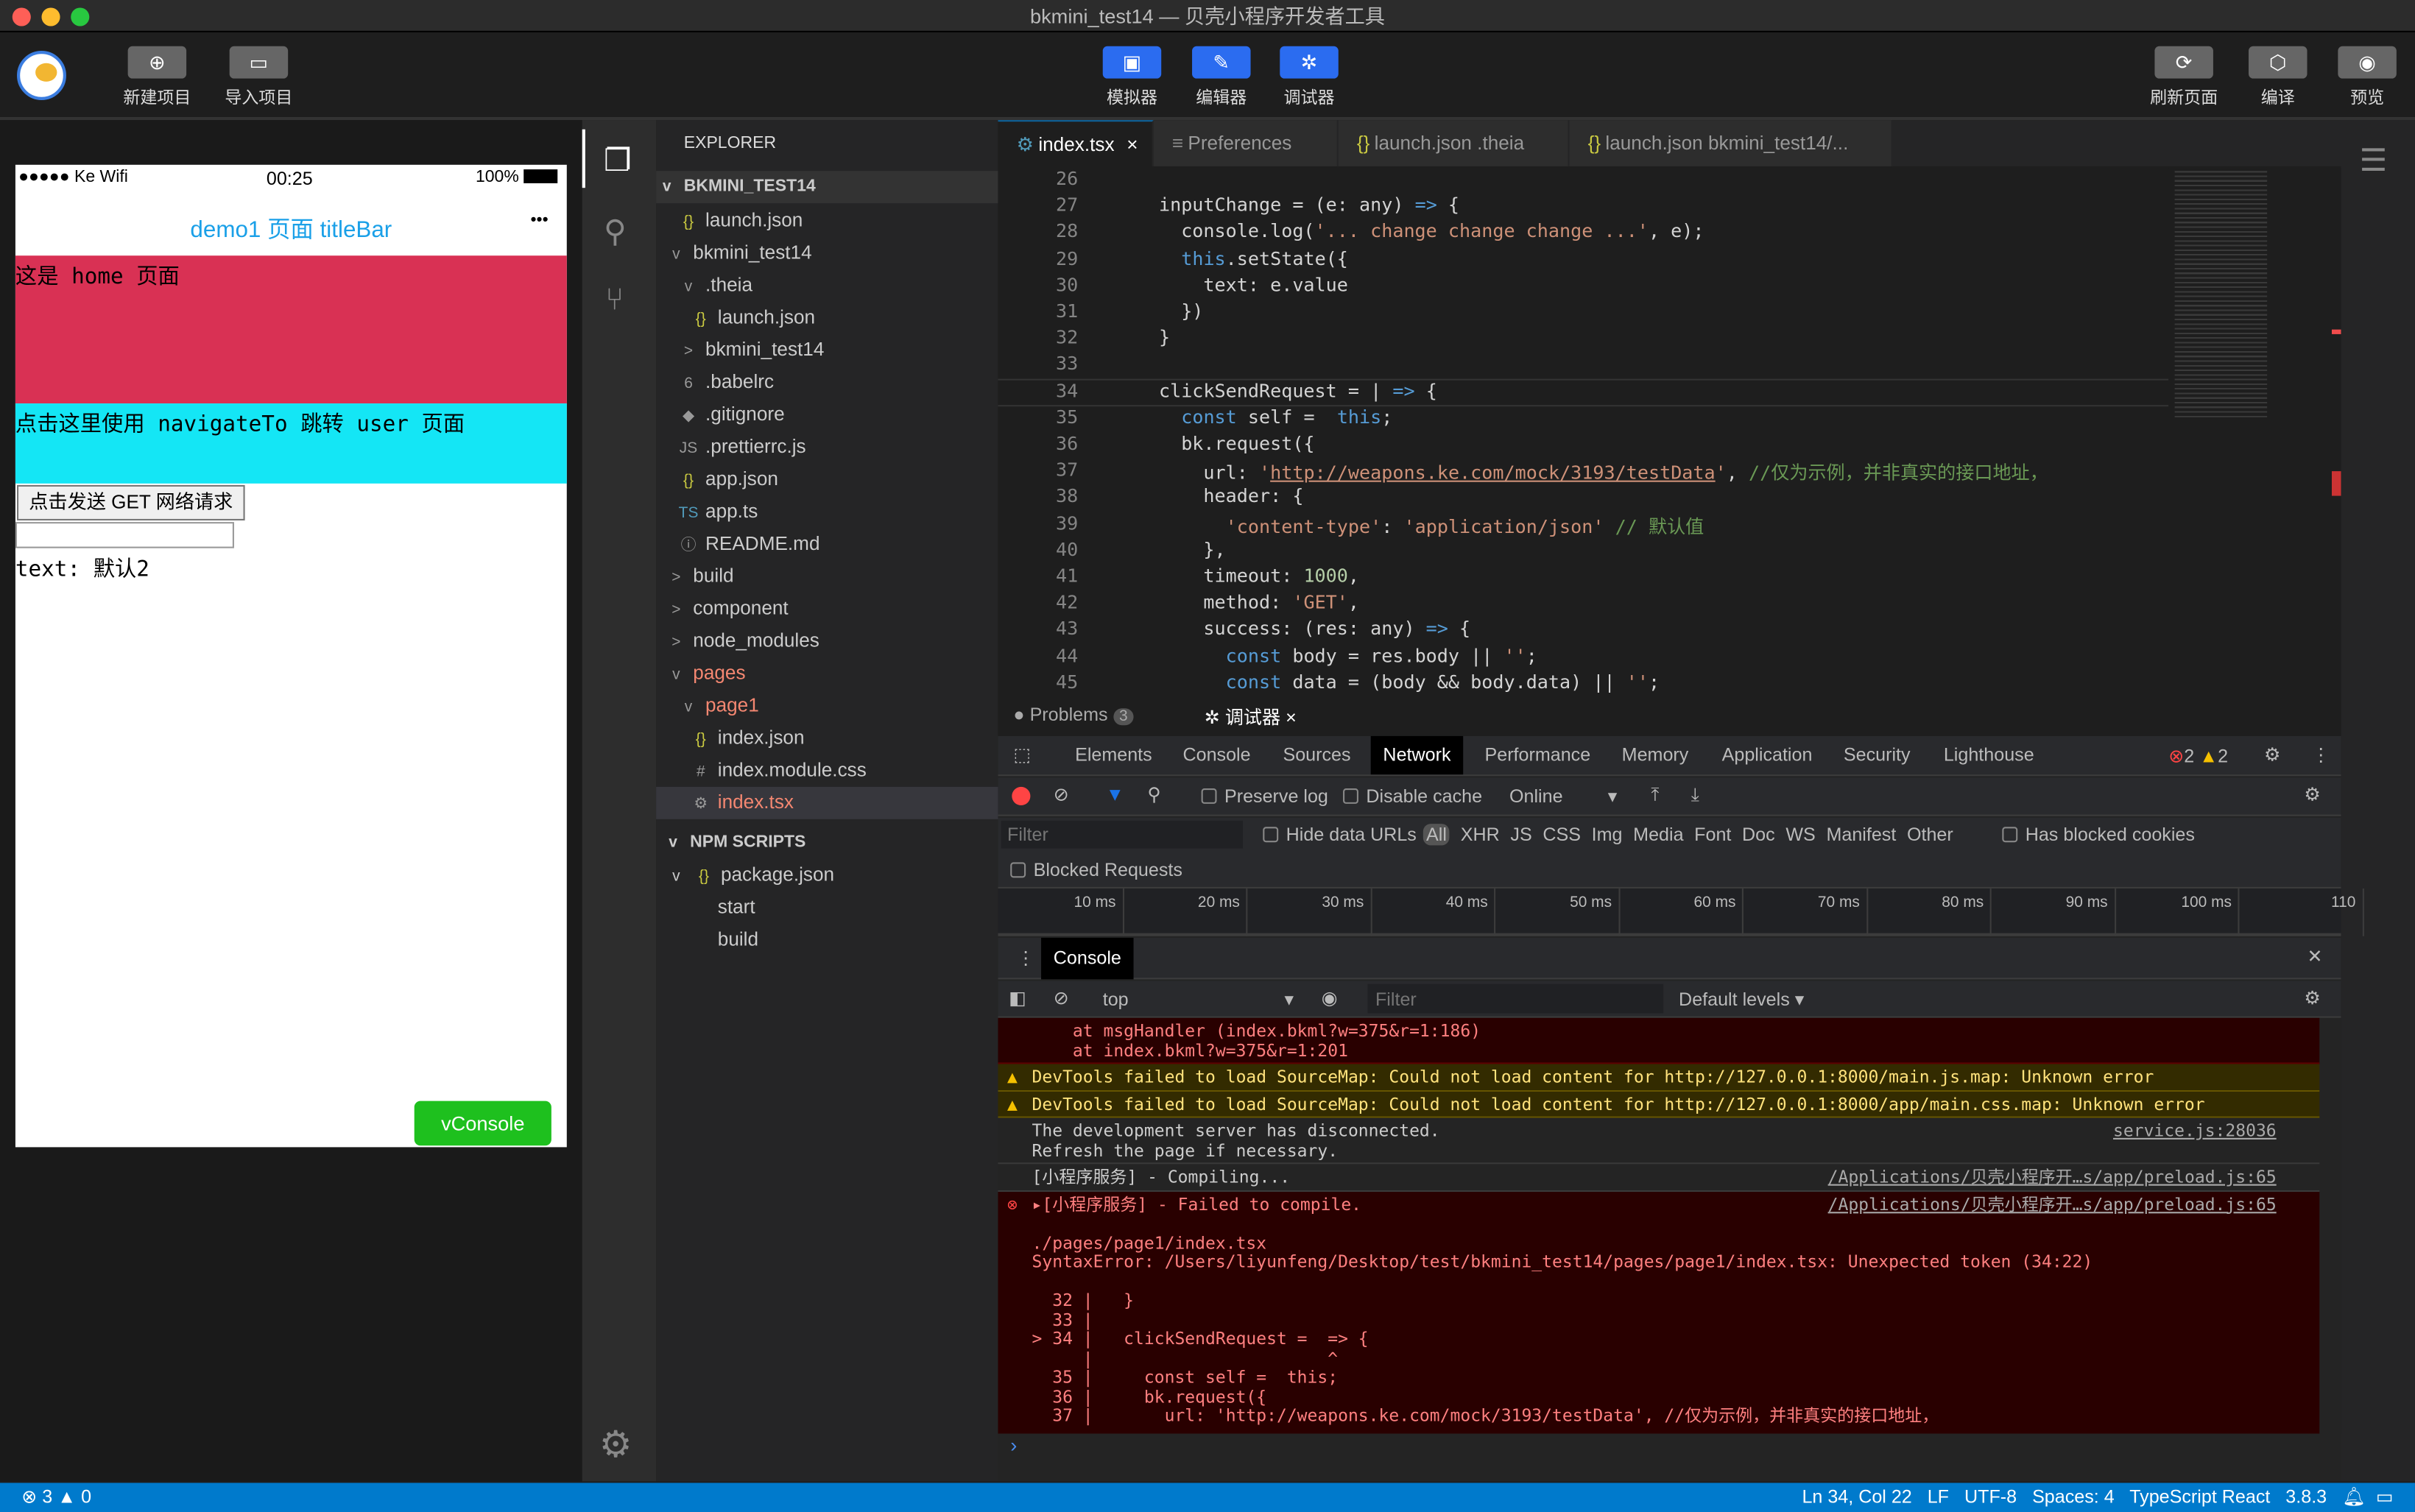 The width and height of the screenshot is (2415, 1512). Describe the element at coordinates (2374, 160) in the screenshot. I see `outline-icon: ☰` at that location.